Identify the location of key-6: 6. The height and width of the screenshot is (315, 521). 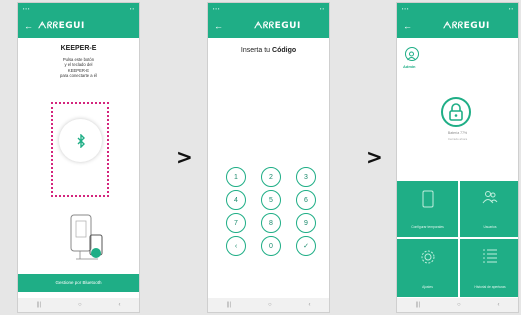
(306, 200).